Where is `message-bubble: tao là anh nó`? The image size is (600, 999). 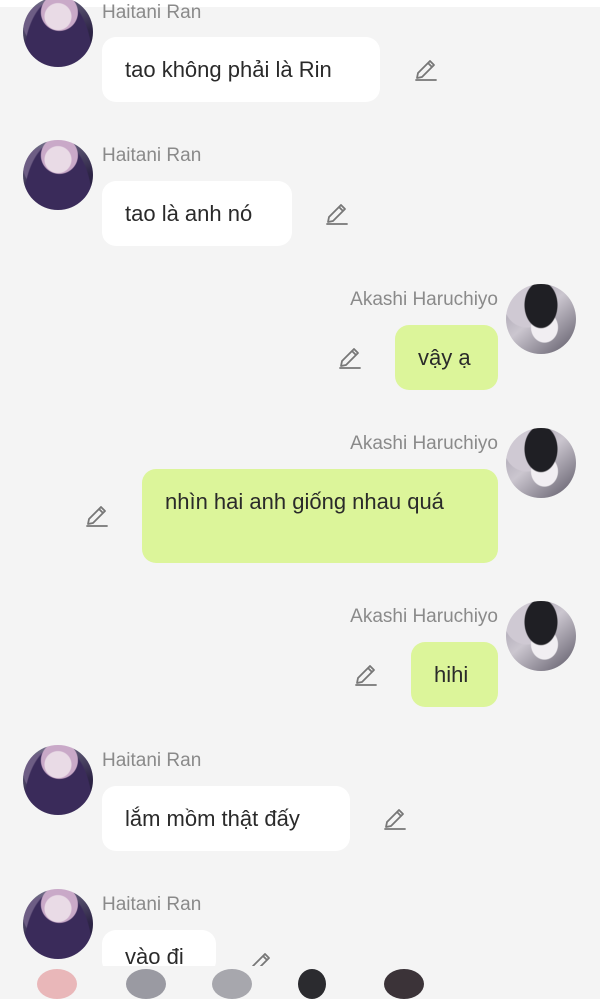
message-bubble: tao là anh nó is located at coordinates (197, 213).